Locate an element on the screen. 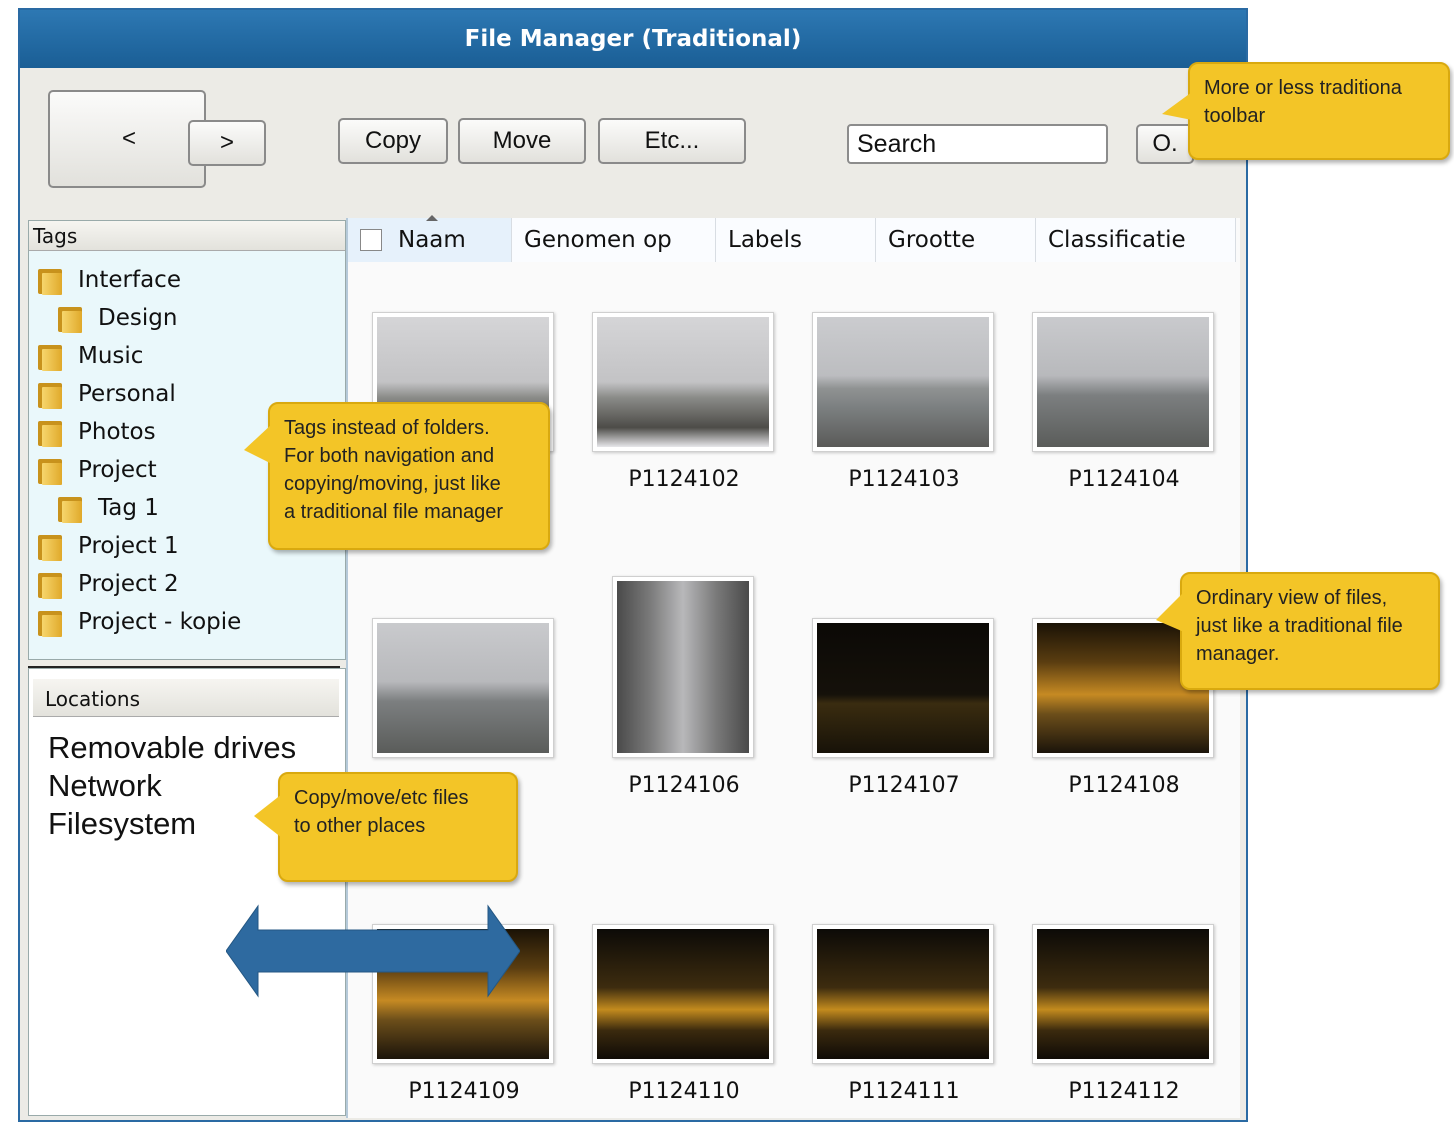 This screenshot has height=1126, width=1454. forward-label: > is located at coordinates (226, 142).